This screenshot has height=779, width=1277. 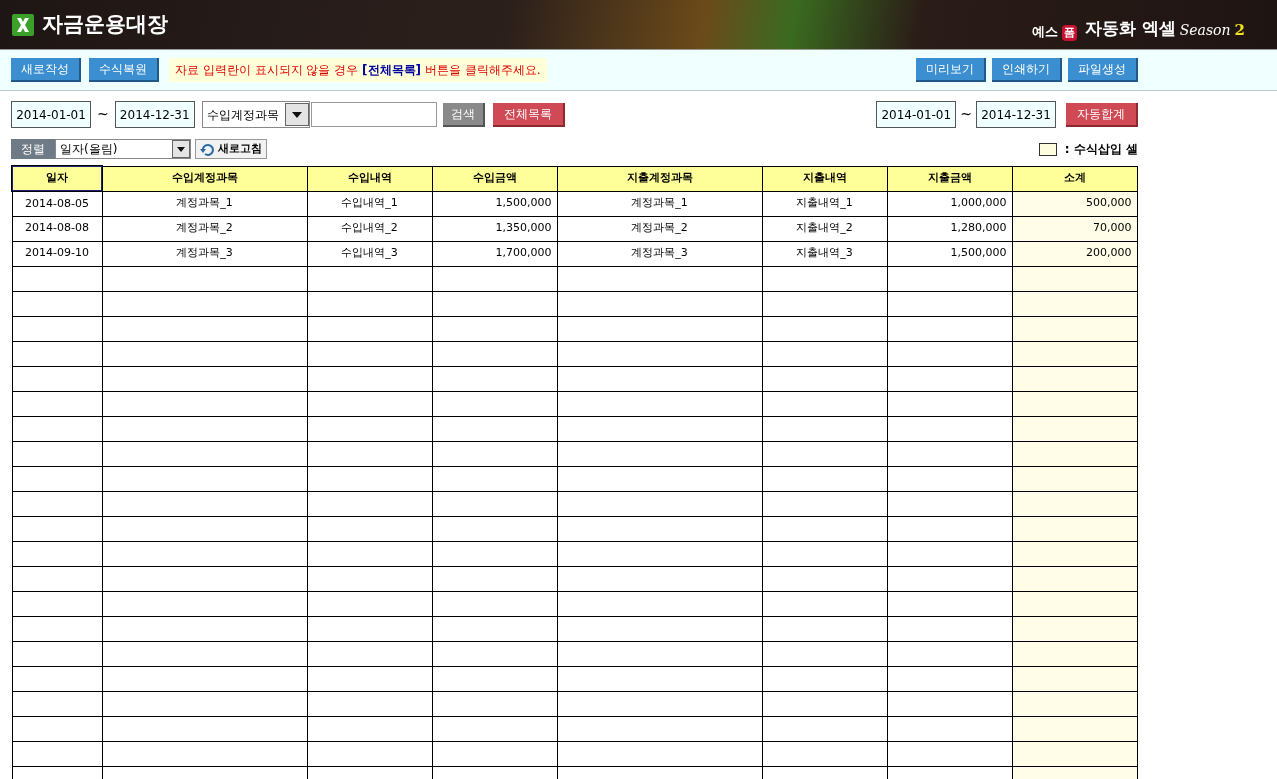 What do you see at coordinates (204, 178) in the screenshot?
I see `column-header: 수입계정과목` at bounding box center [204, 178].